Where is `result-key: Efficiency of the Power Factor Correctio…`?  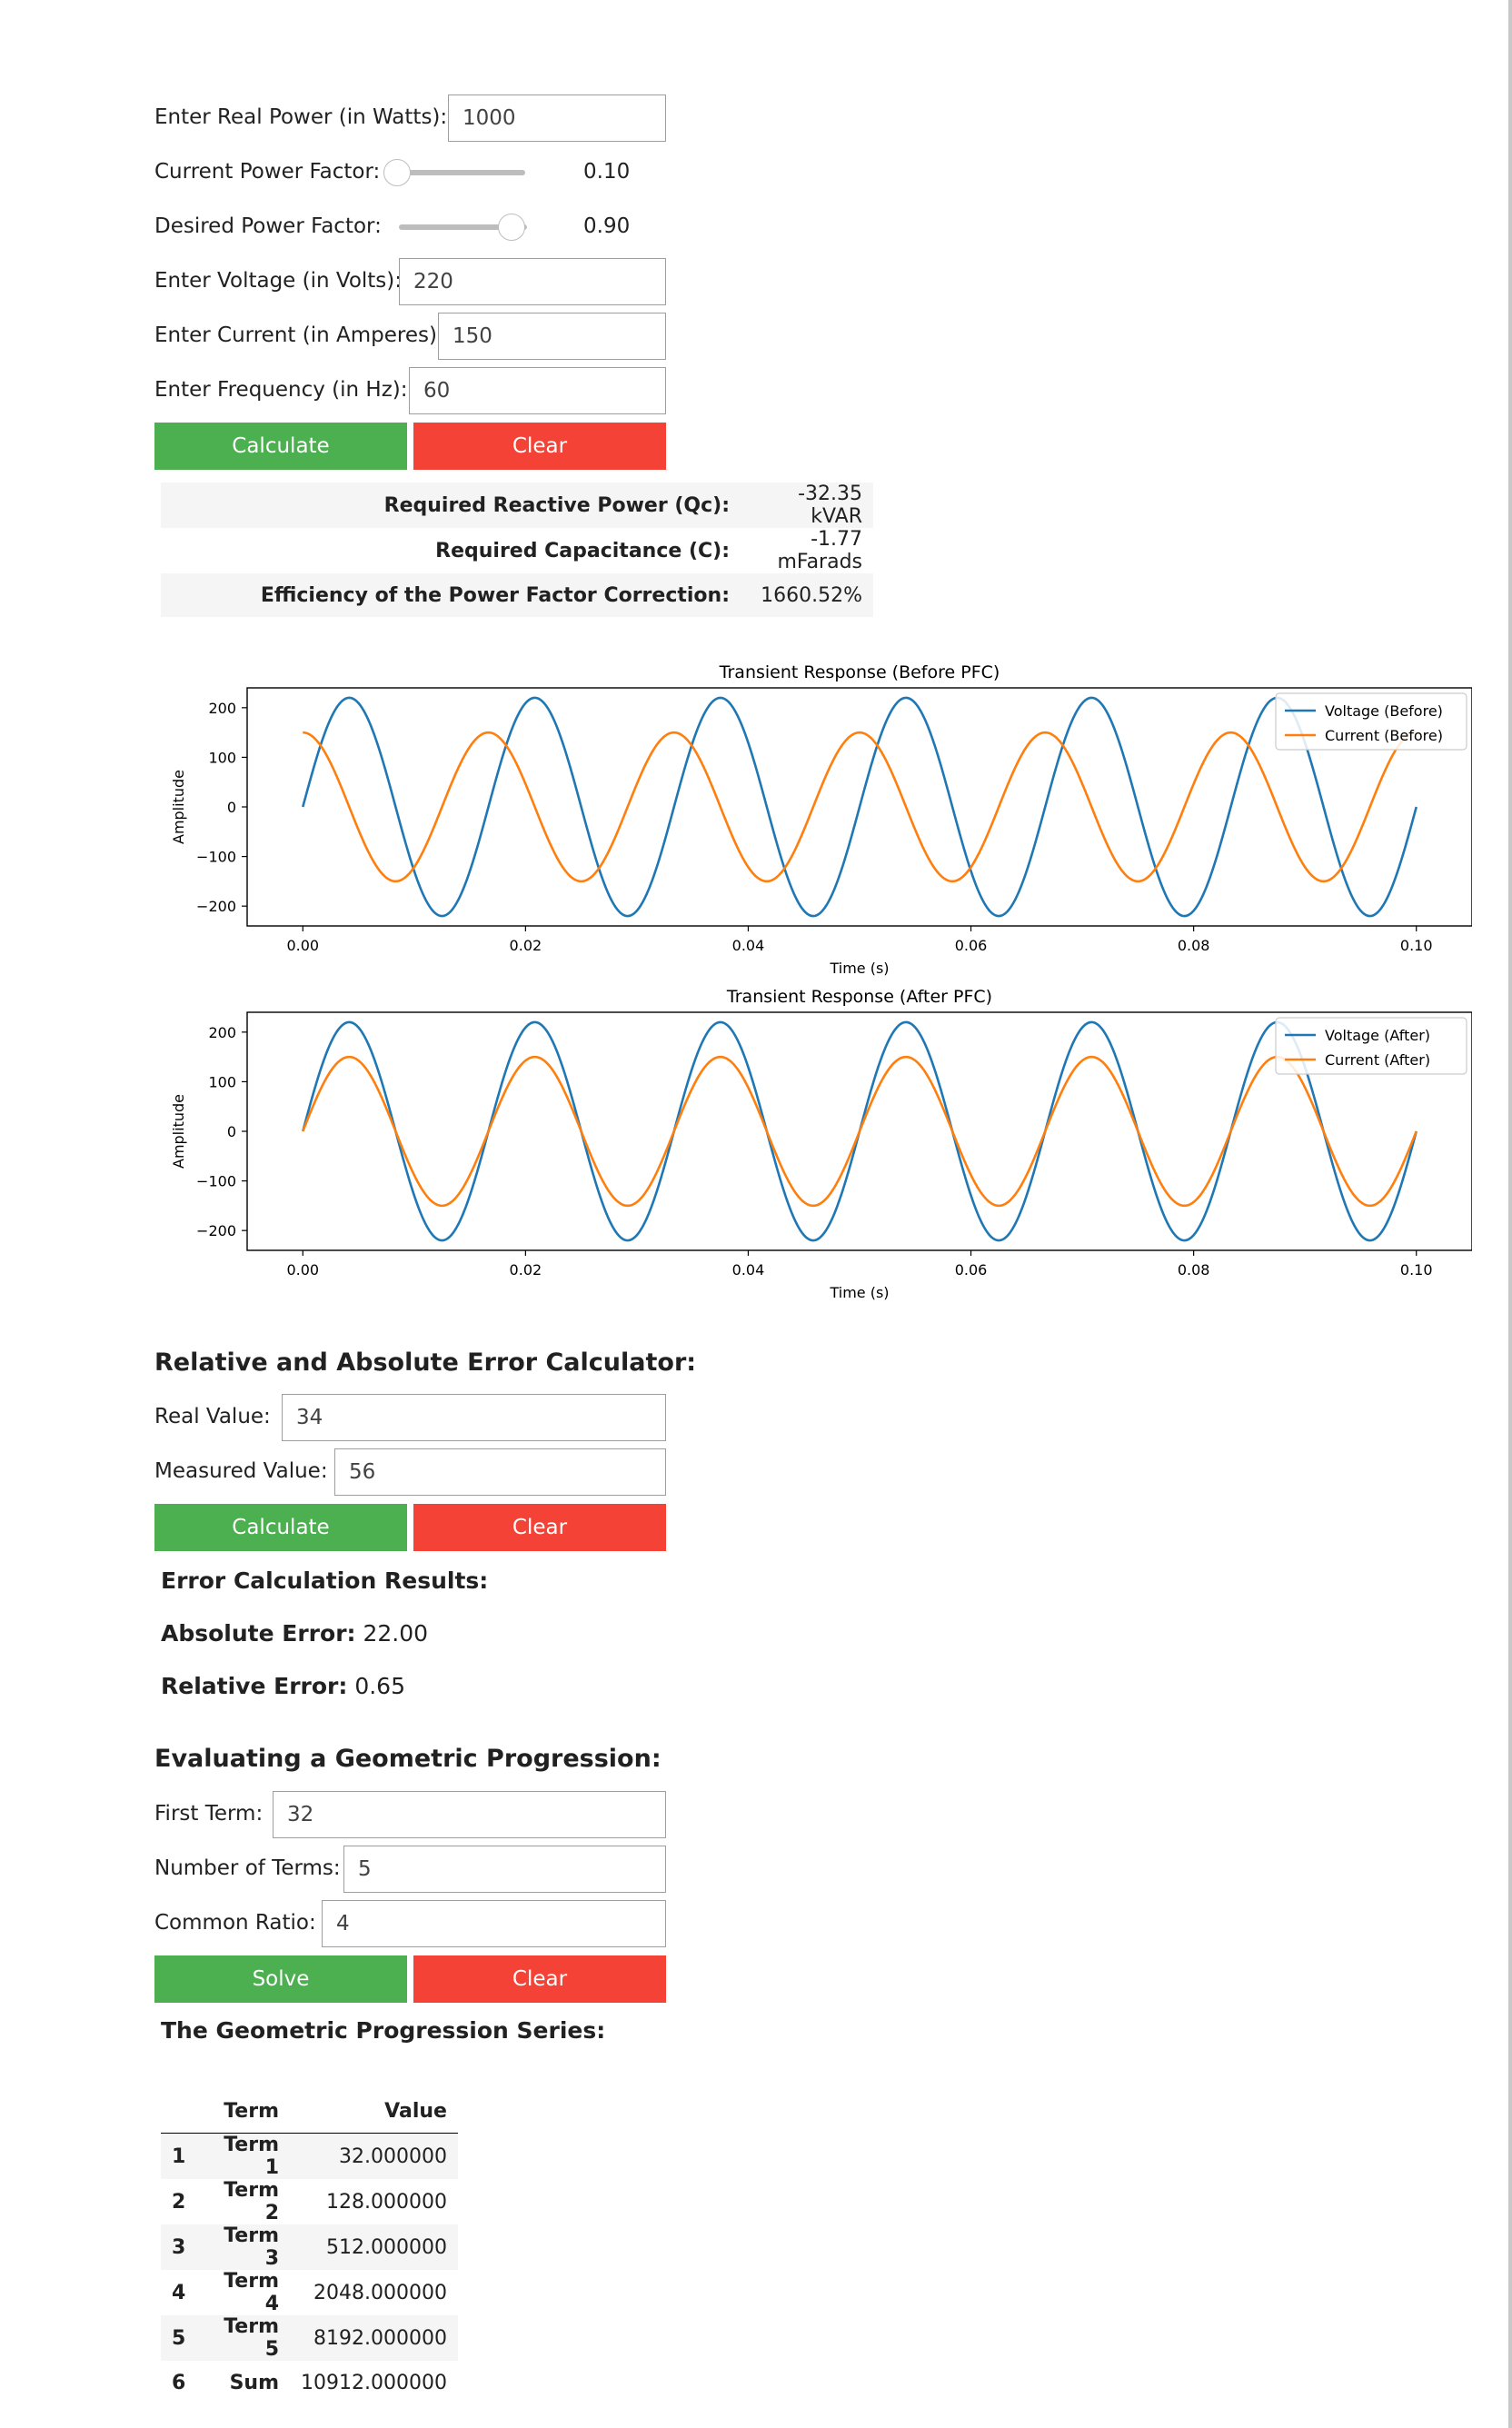 result-key: Efficiency of the Power Factor Correctio… is located at coordinates (495, 595).